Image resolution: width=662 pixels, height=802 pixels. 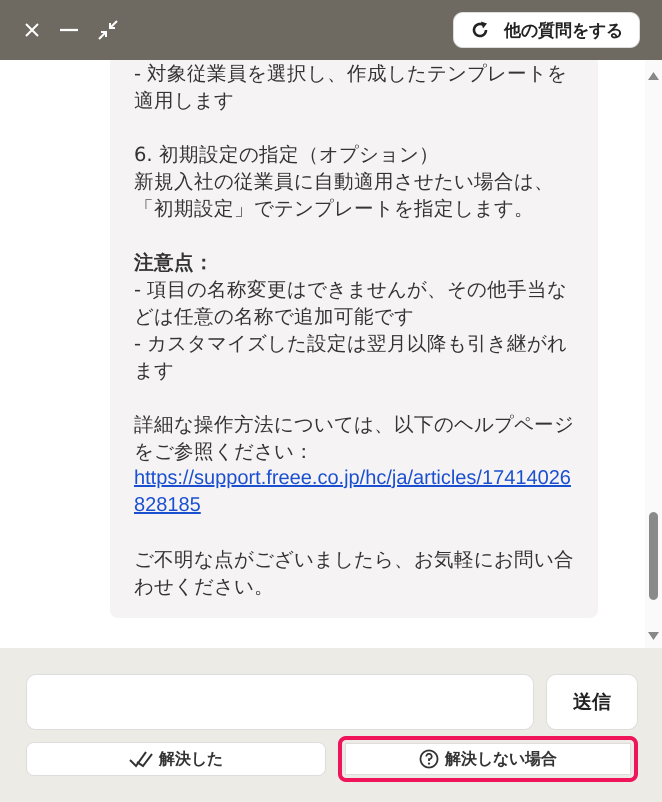 I want to click on section-heading: 注意点：, so click(x=174, y=263).